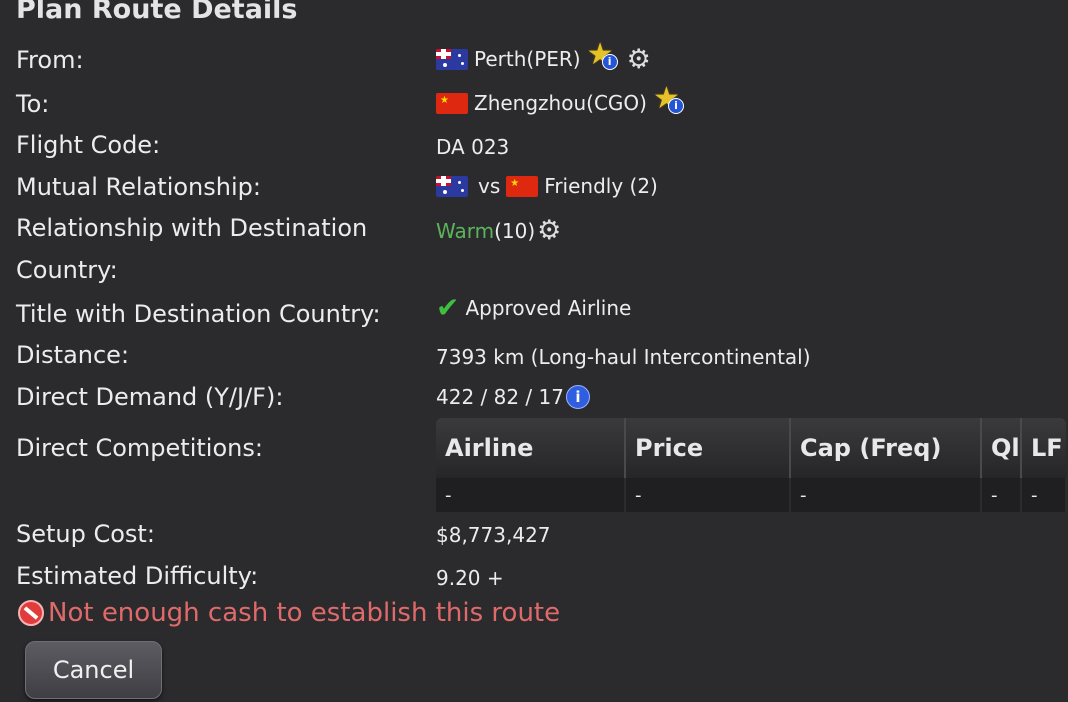 The width and height of the screenshot is (1068, 702). What do you see at coordinates (88, 145) in the screenshot?
I see `flight-code-label: Flight Code:` at bounding box center [88, 145].